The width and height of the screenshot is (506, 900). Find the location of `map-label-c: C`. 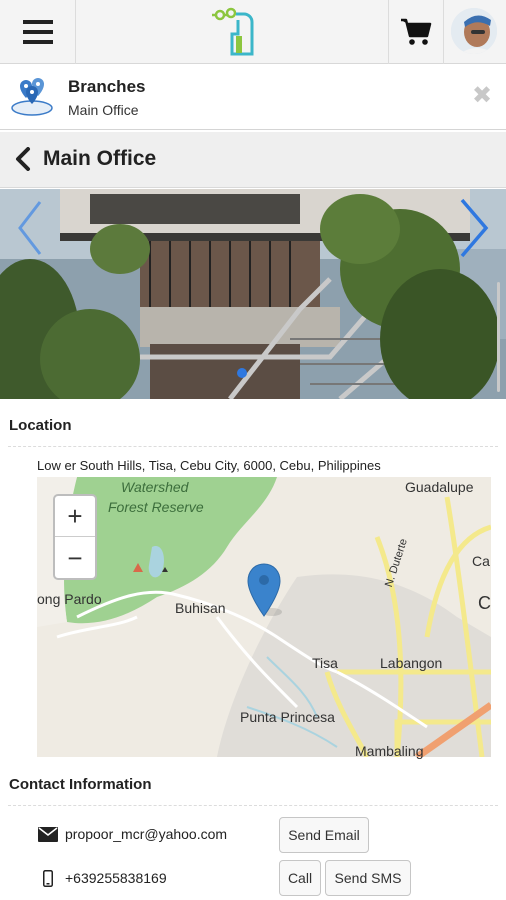

map-label-c: C is located at coordinates (484, 603).